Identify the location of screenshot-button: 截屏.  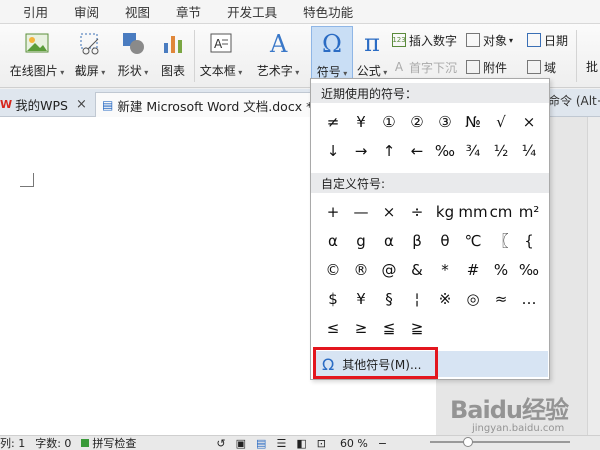
(90, 55).